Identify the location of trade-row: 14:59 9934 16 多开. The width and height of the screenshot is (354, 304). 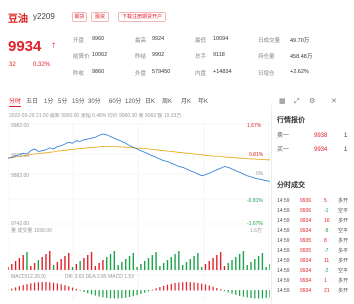
(313, 221).